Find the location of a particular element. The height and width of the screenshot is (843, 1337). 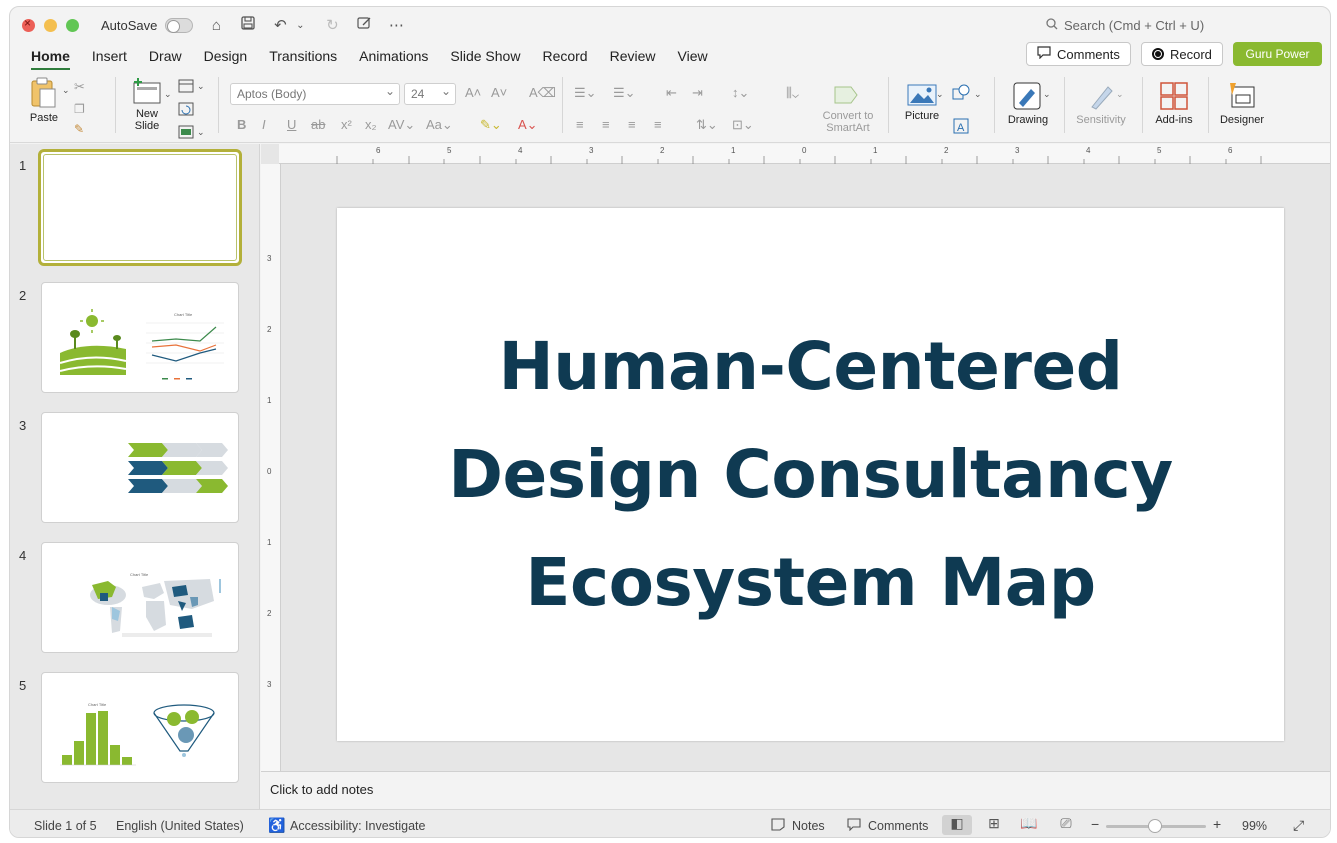

font-size-select: 24 is located at coordinates (430, 94).